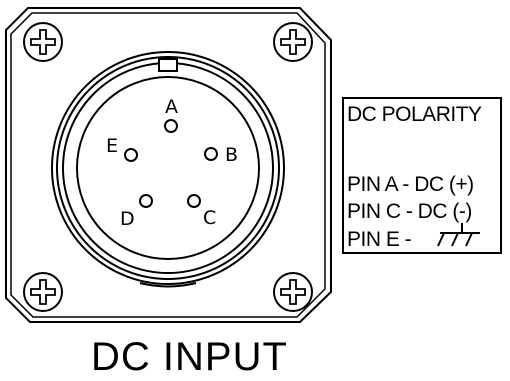 The image size is (510, 381). Describe the element at coordinates (112, 146) in the screenshot. I see `pin-e-label: E` at that location.